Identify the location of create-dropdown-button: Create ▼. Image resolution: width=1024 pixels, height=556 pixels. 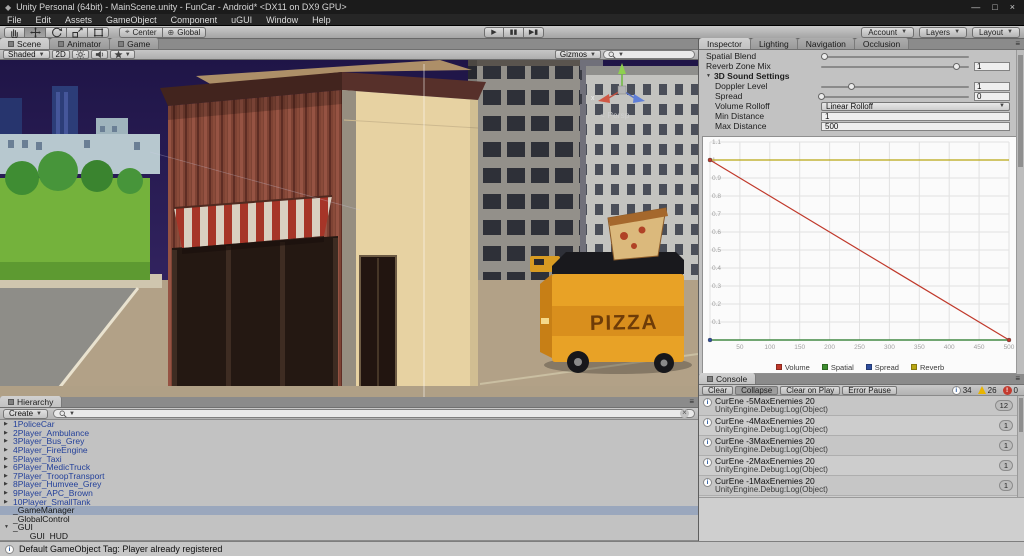
(25, 413).